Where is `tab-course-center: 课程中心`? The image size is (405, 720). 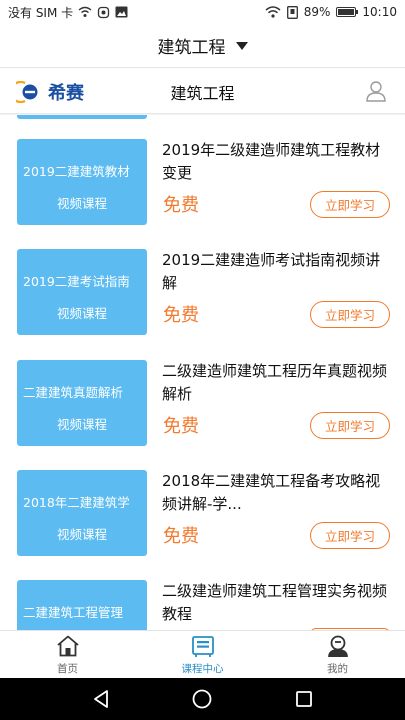
tab-course-center: 课程中心 is located at coordinates (202, 654).